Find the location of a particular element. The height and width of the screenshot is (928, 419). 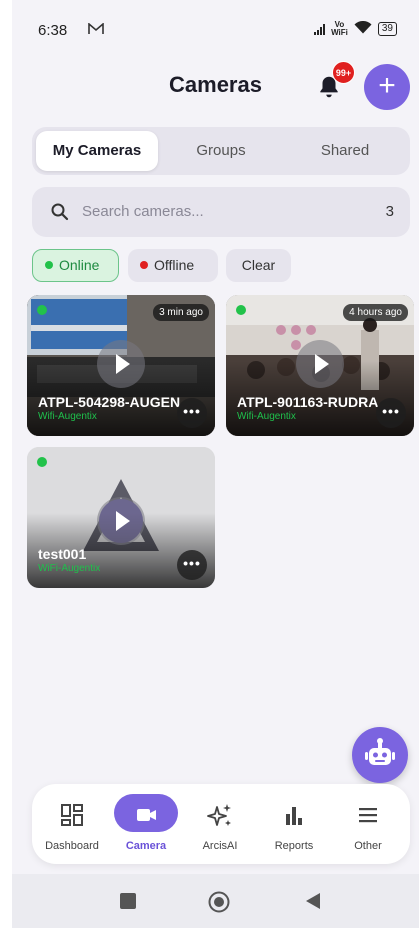

search-bar: Search cameras... 3 is located at coordinates (221, 212).